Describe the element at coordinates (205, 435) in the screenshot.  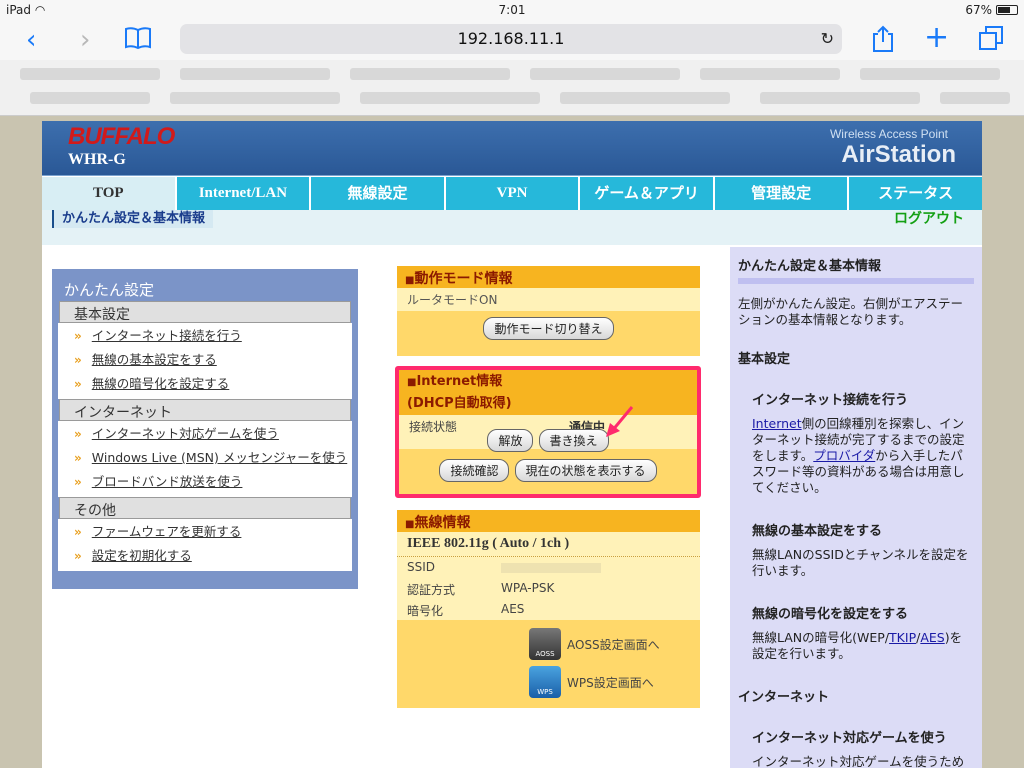
I see `link-online-game: » インターネット対応ゲームを使う` at that location.